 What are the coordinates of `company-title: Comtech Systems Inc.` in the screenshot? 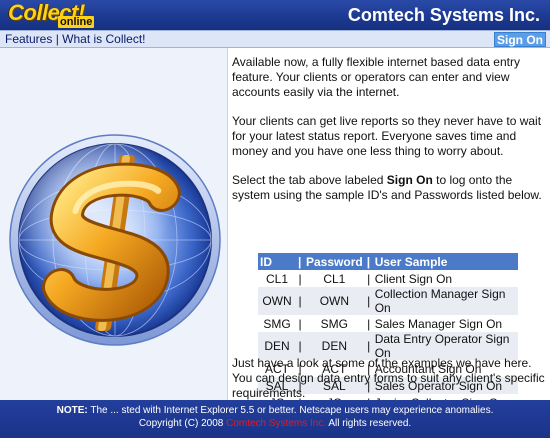 It's located at (443, 15).